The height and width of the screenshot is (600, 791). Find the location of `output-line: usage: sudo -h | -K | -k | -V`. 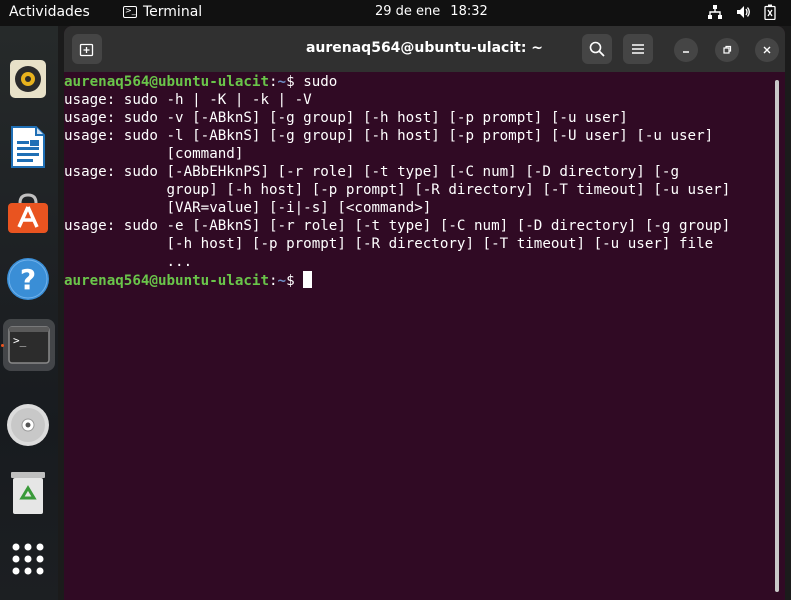

output-line: usage: sudo -h | -K | -k | -V is located at coordinates (188, 100).